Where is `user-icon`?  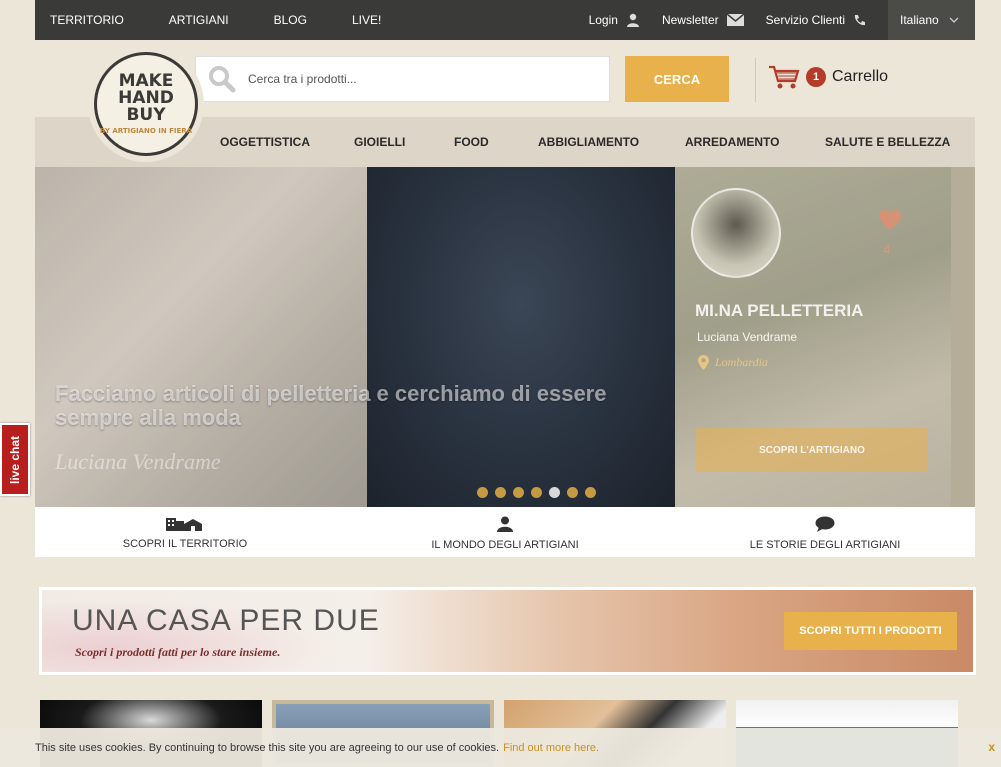 user-icon is located at coordinates (632, 20).